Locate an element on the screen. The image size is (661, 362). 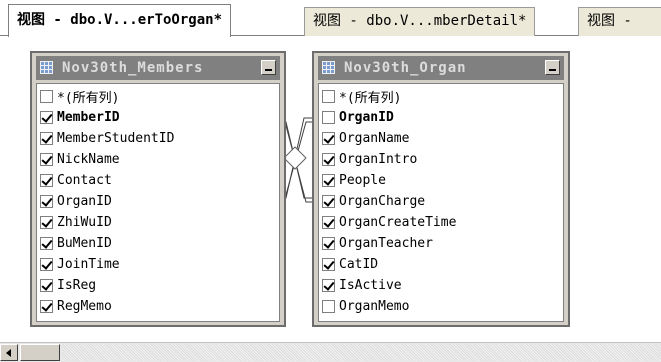
scroll-track is located at coordinates (361, 352).